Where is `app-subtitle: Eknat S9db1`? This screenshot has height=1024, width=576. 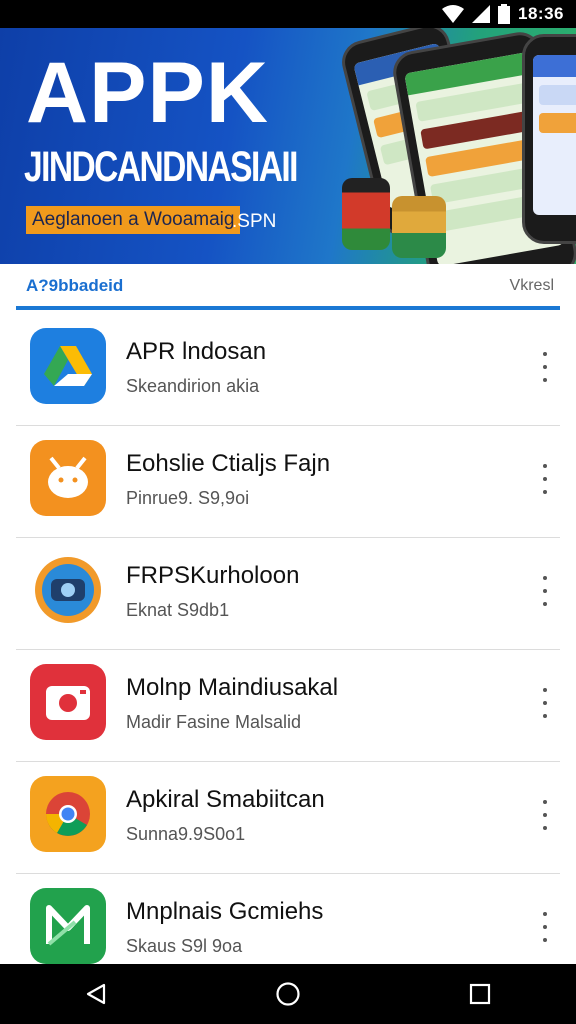 app-subtitle: Eknat S9db1 is located at coordinates (178, 610).